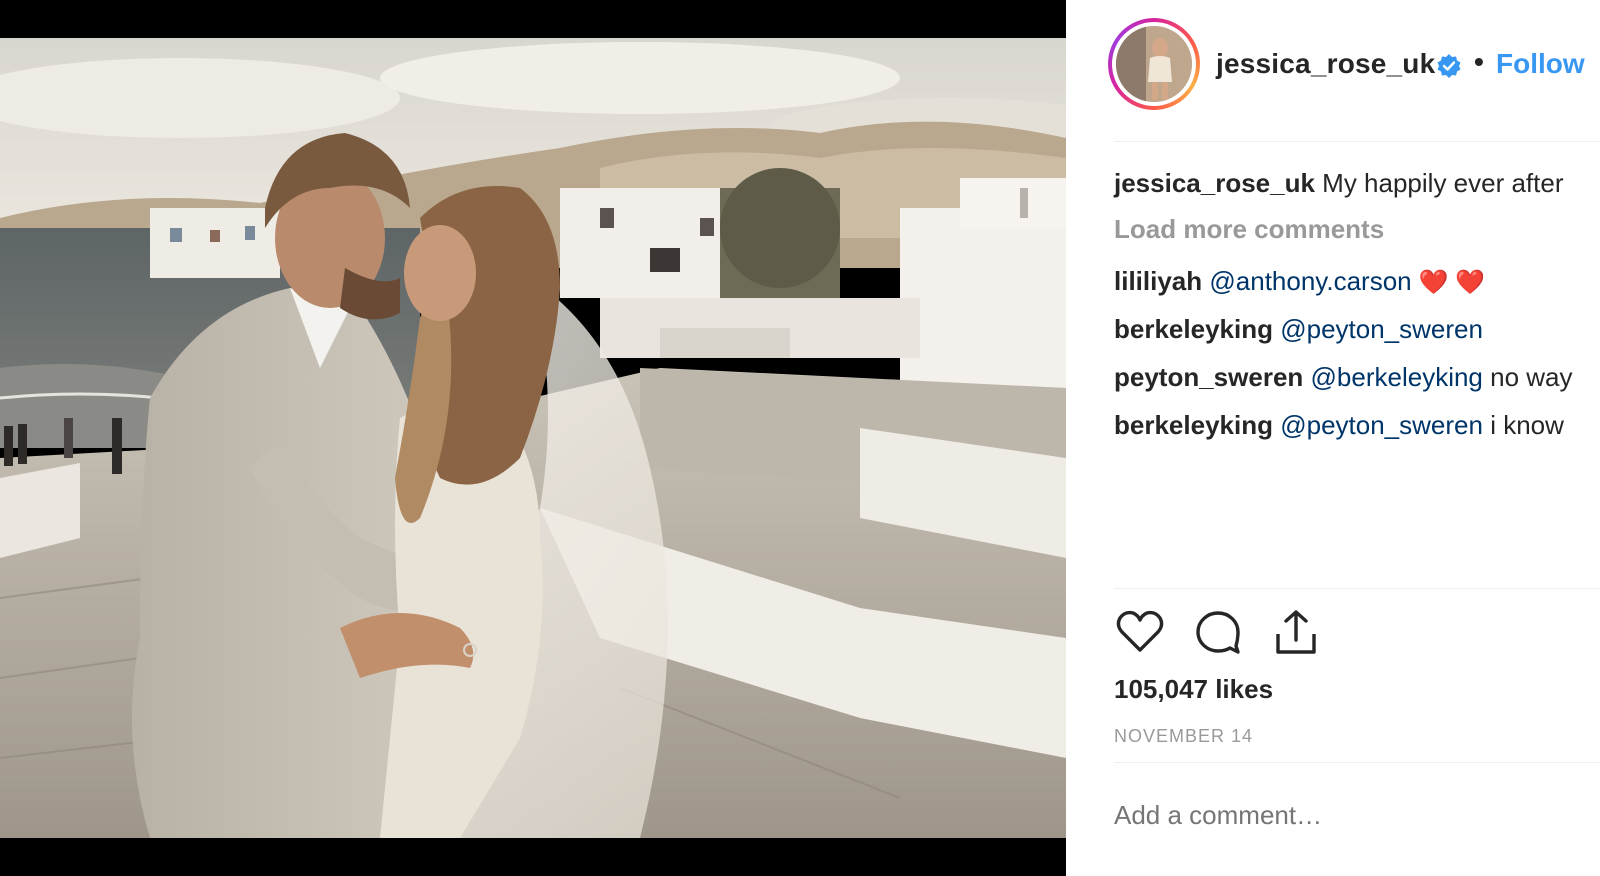 This screenshot has height=876, width=1600. I want to click on comment-text: i know, so click(1527, 425).